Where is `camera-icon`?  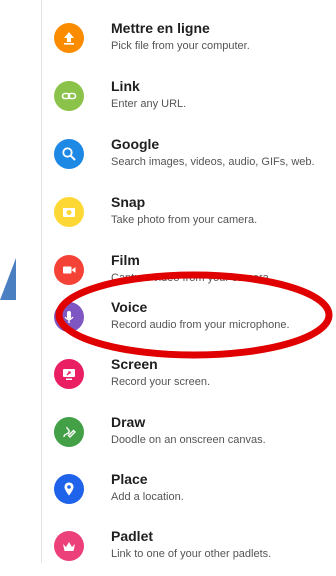
camera-icon is located at coordinates (69, 212).